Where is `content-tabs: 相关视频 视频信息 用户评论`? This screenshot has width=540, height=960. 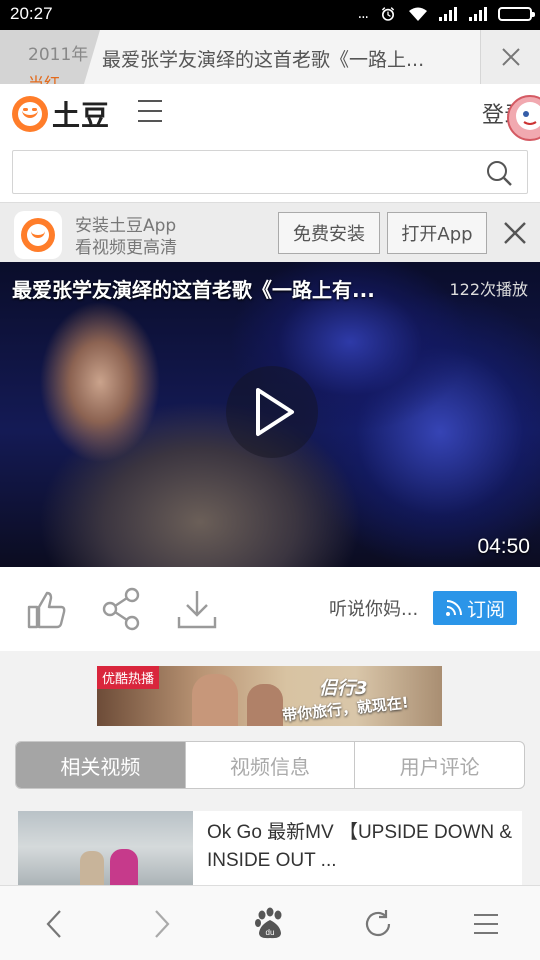 content-tabs: 相关视频 视频信息 用户评论 is located at coordinates (270, 765).